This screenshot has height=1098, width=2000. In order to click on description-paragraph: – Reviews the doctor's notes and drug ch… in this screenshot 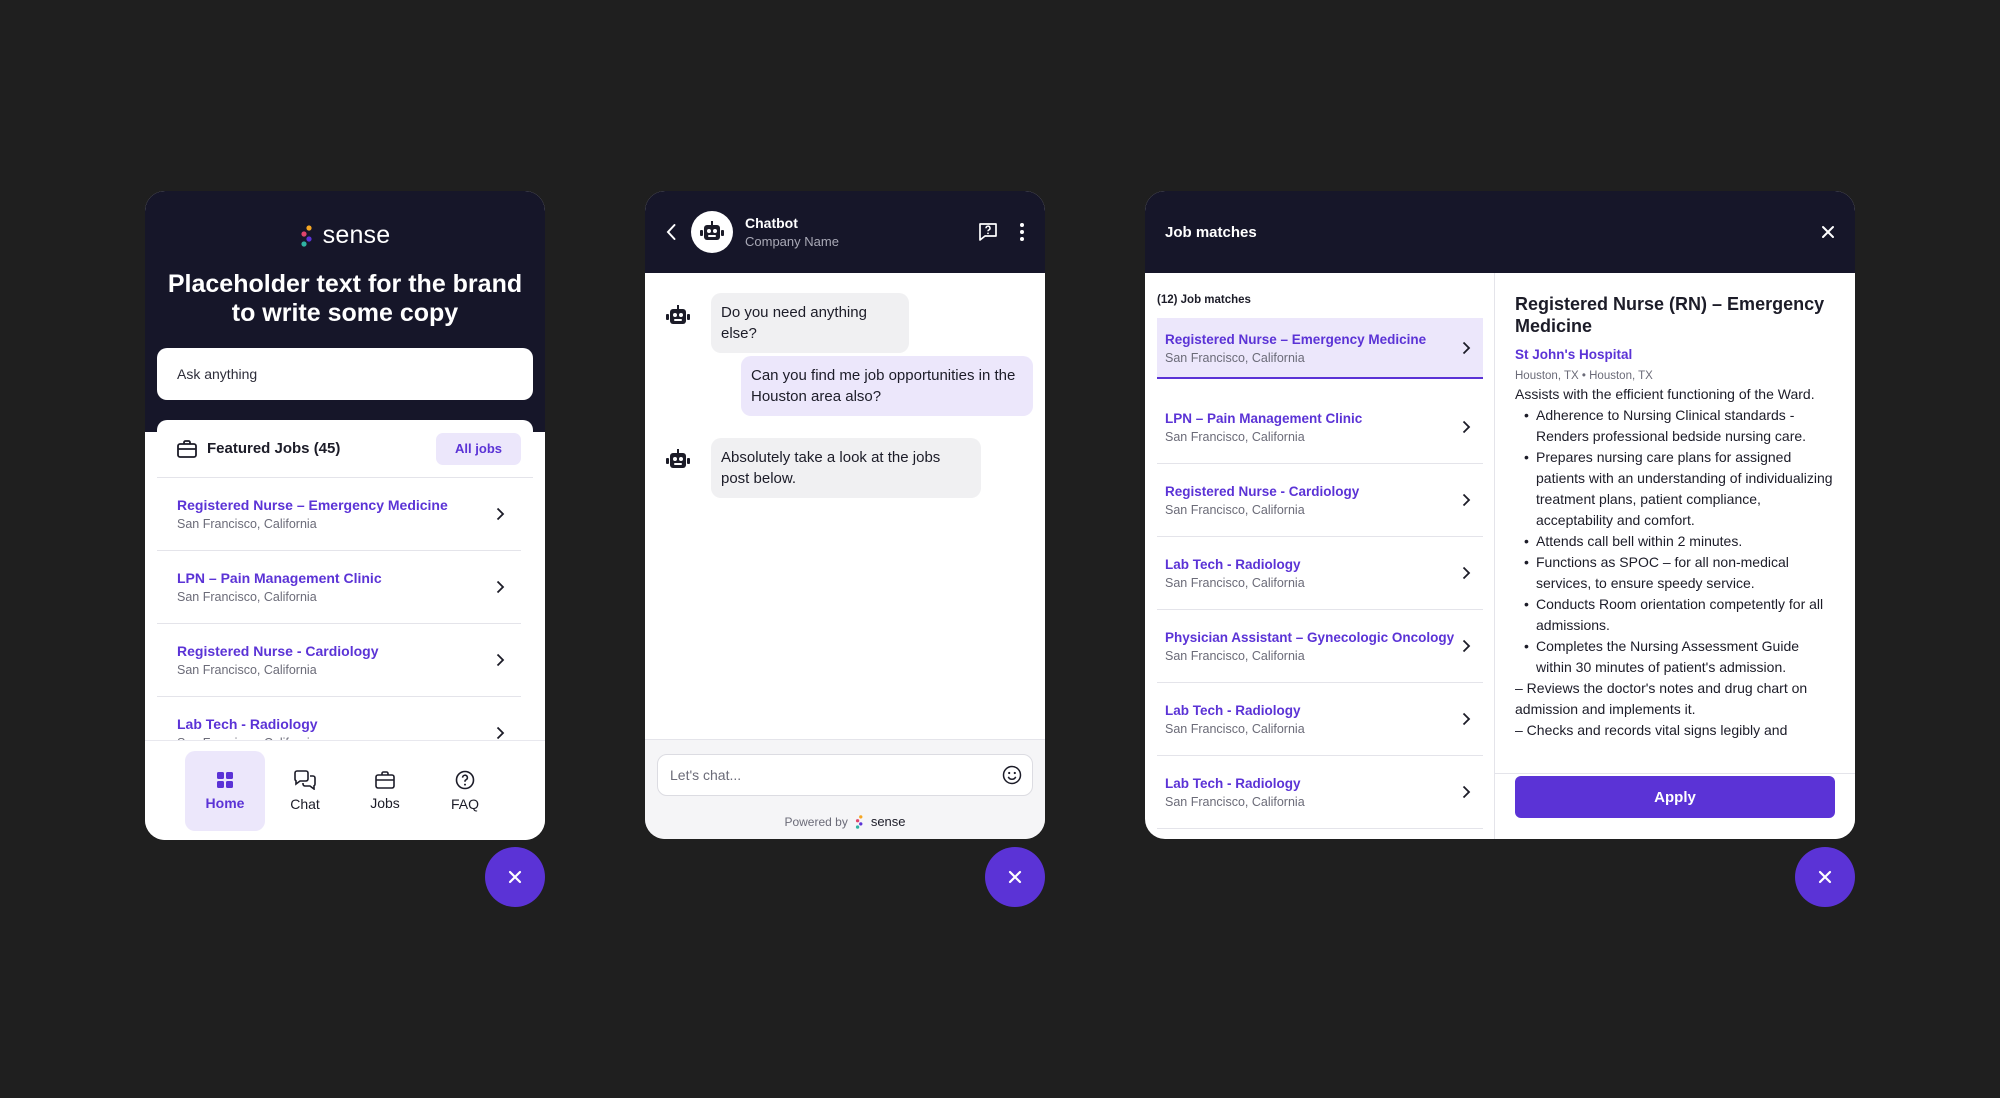, I will do `click(1661, 698)`.